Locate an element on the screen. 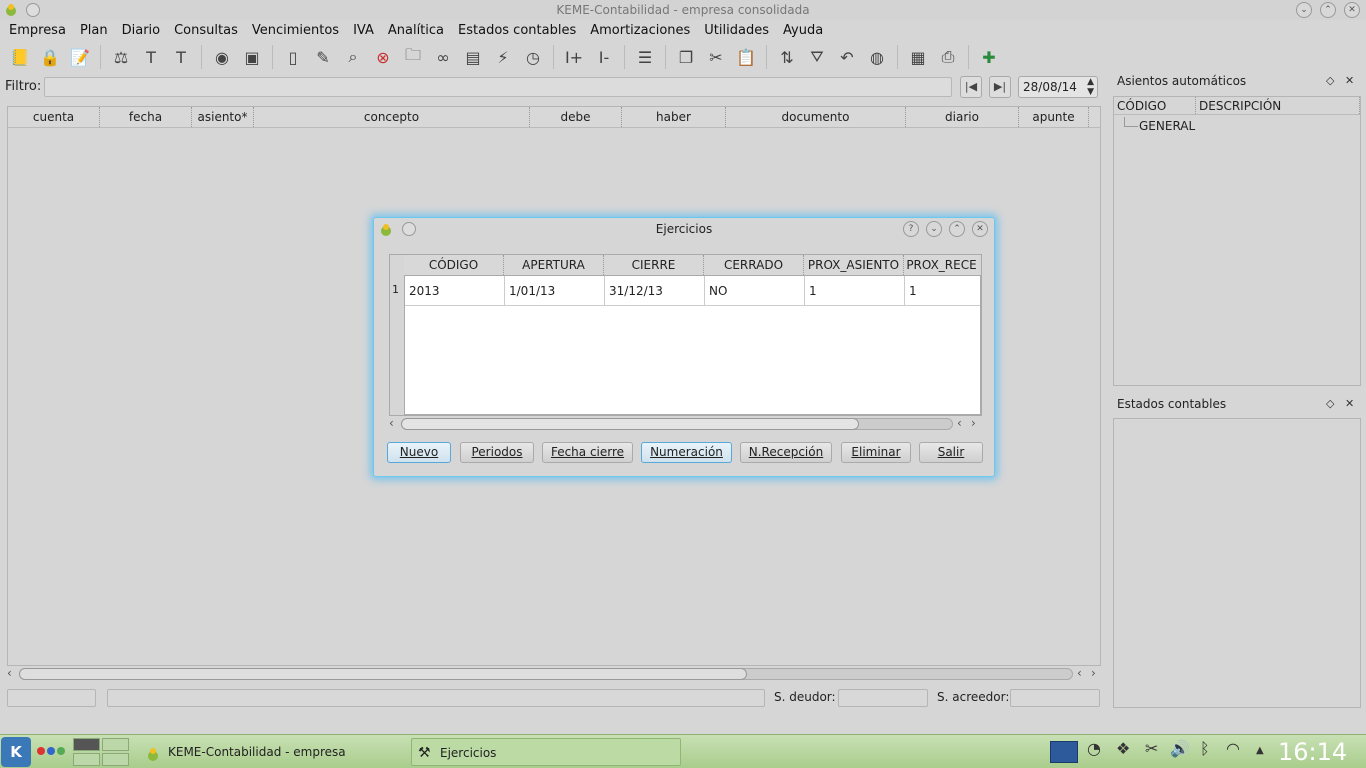 The width and height of the screenshot is (1366, 768). stopwatch-icon: ◷ is located at coordinates (533, 57).